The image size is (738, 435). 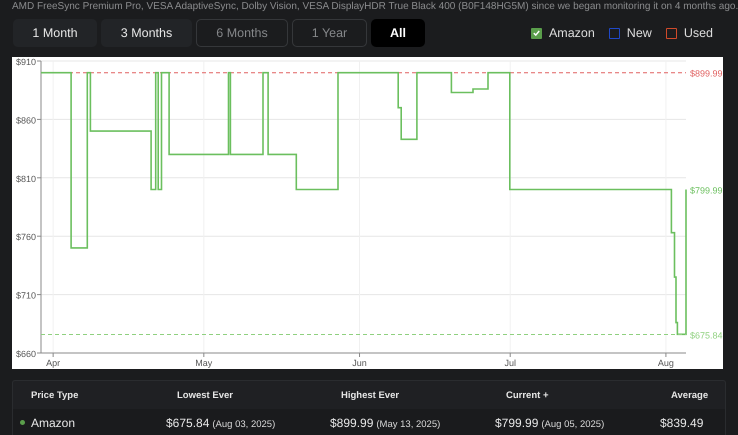 What do you see at coordinates (516, 423) in the screenshot?
I see `price-value: $799.99` at bounding box center [516, 423].